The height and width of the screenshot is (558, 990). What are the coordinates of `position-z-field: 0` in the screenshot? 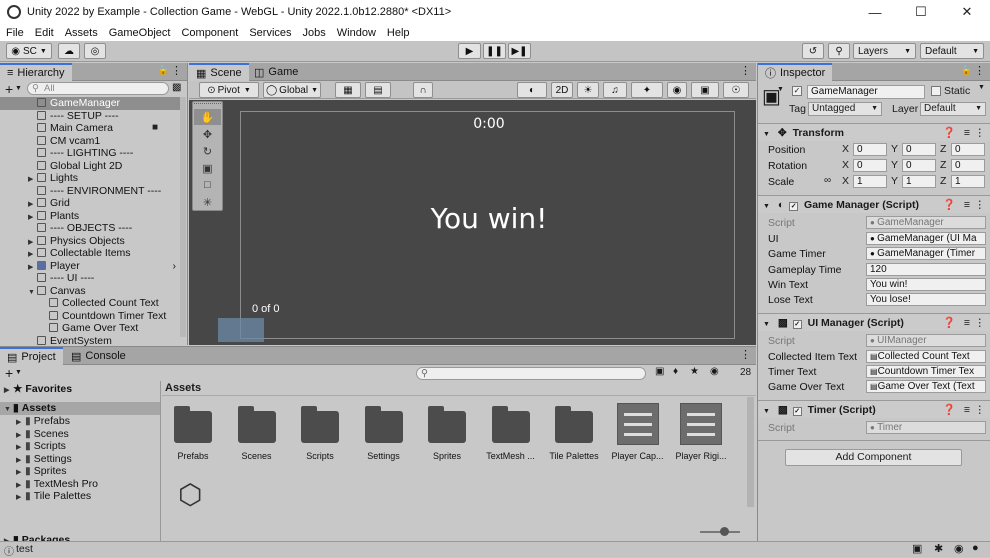 It's located at (968, 149).